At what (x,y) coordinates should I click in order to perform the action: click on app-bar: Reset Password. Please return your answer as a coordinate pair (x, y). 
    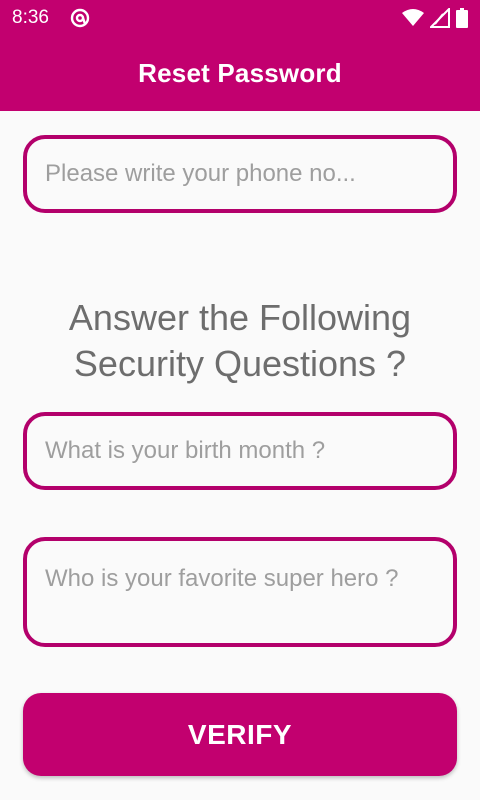
    Looking at the image, I should click on (240, 73).